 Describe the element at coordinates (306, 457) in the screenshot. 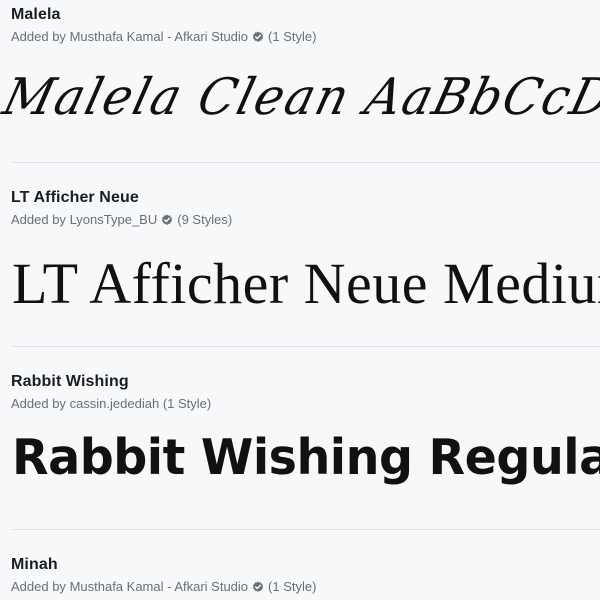

I see `font-preview: Rabbit Wishing Regular A` at that location.